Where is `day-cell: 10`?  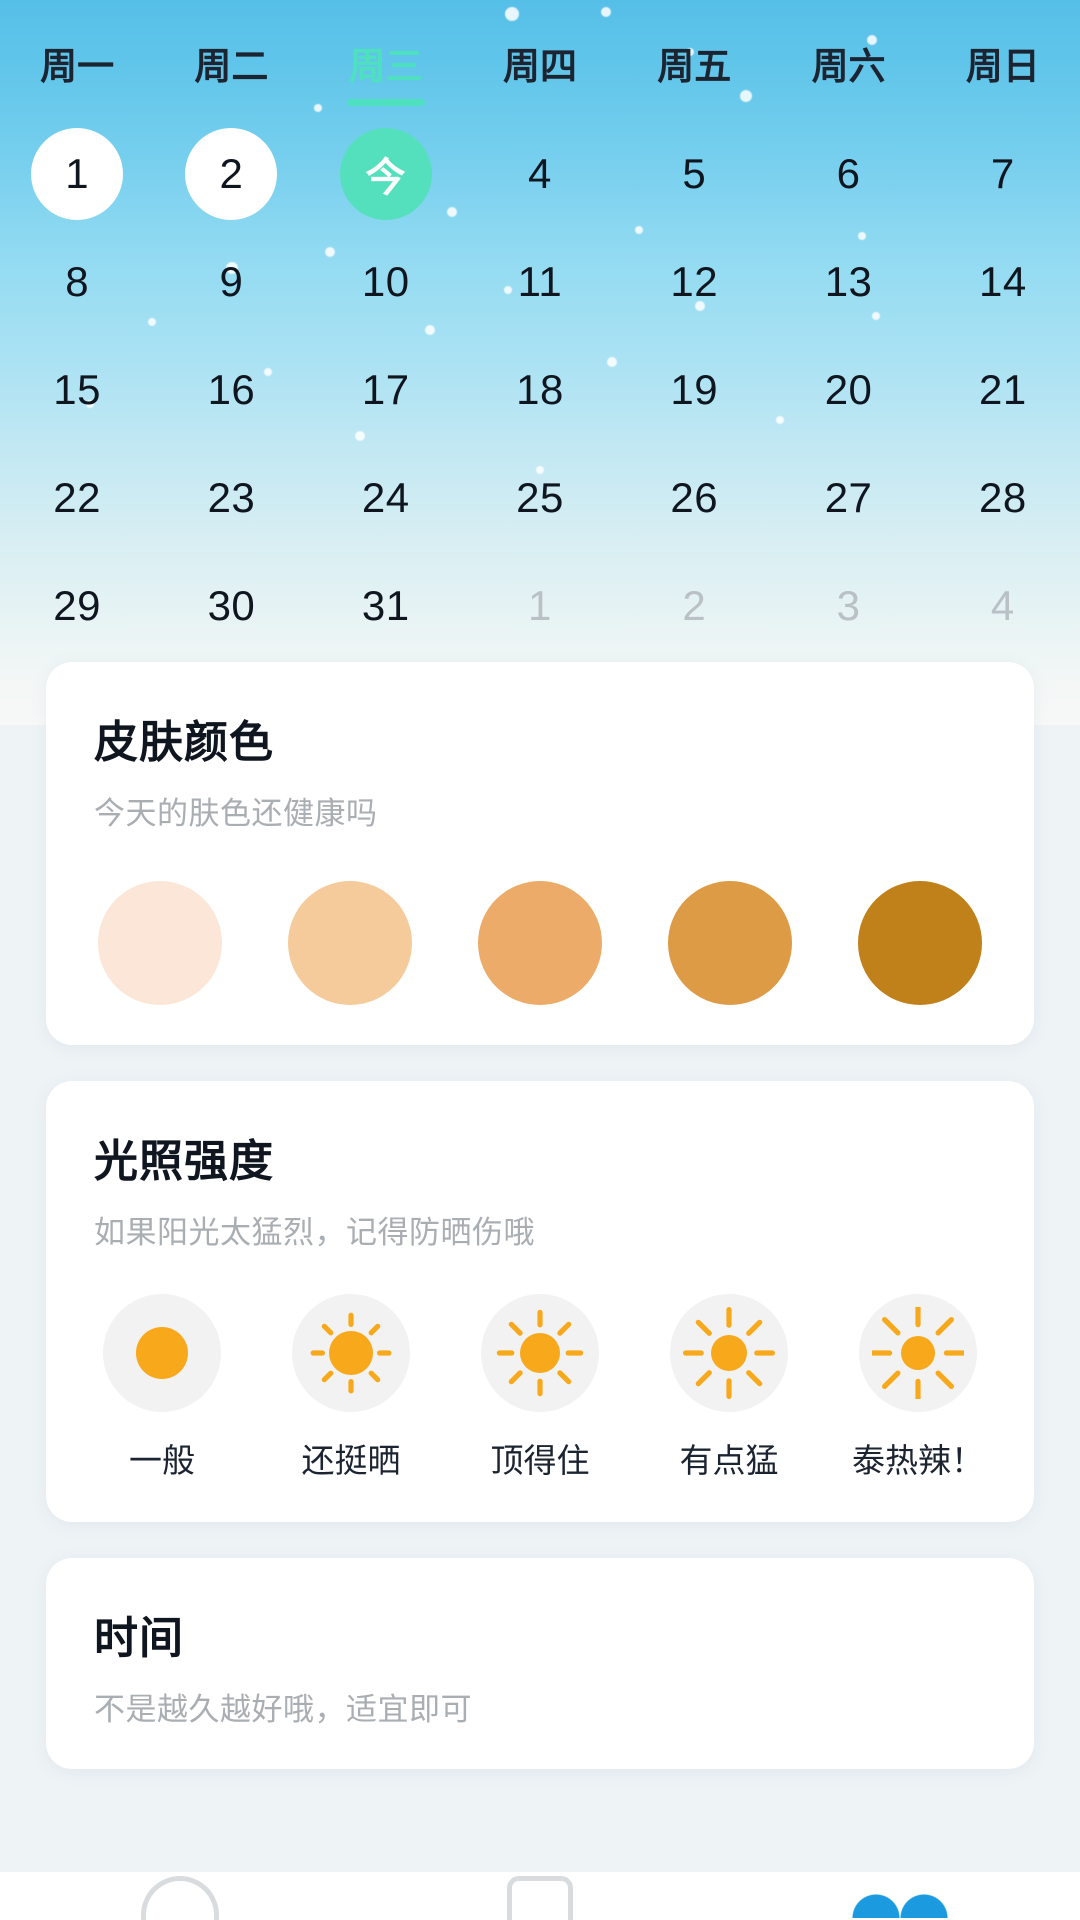 day-cell: 10 is located at coordinates (386, 282).